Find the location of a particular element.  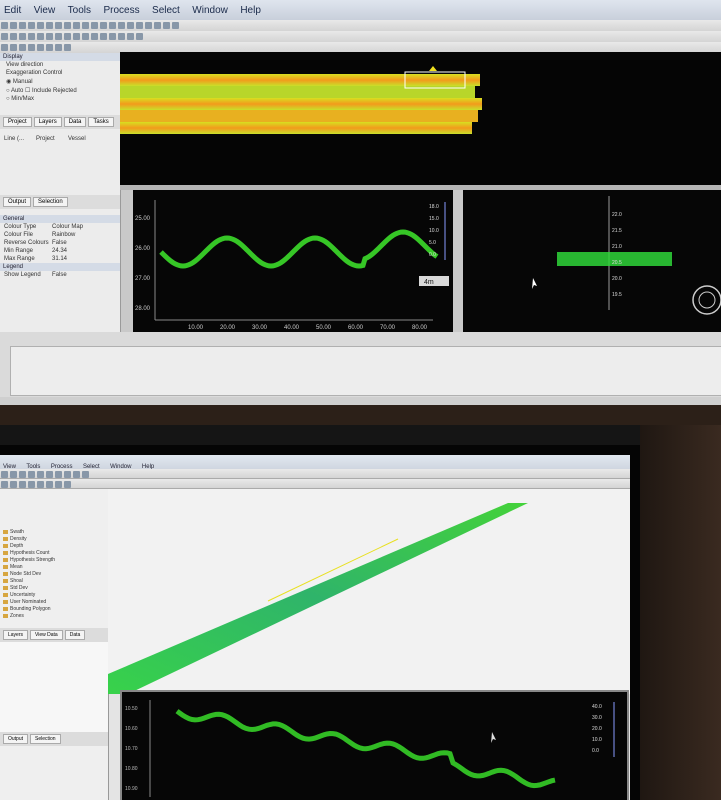

tree-item: Uncertainty is located at coordinates (54, 595).